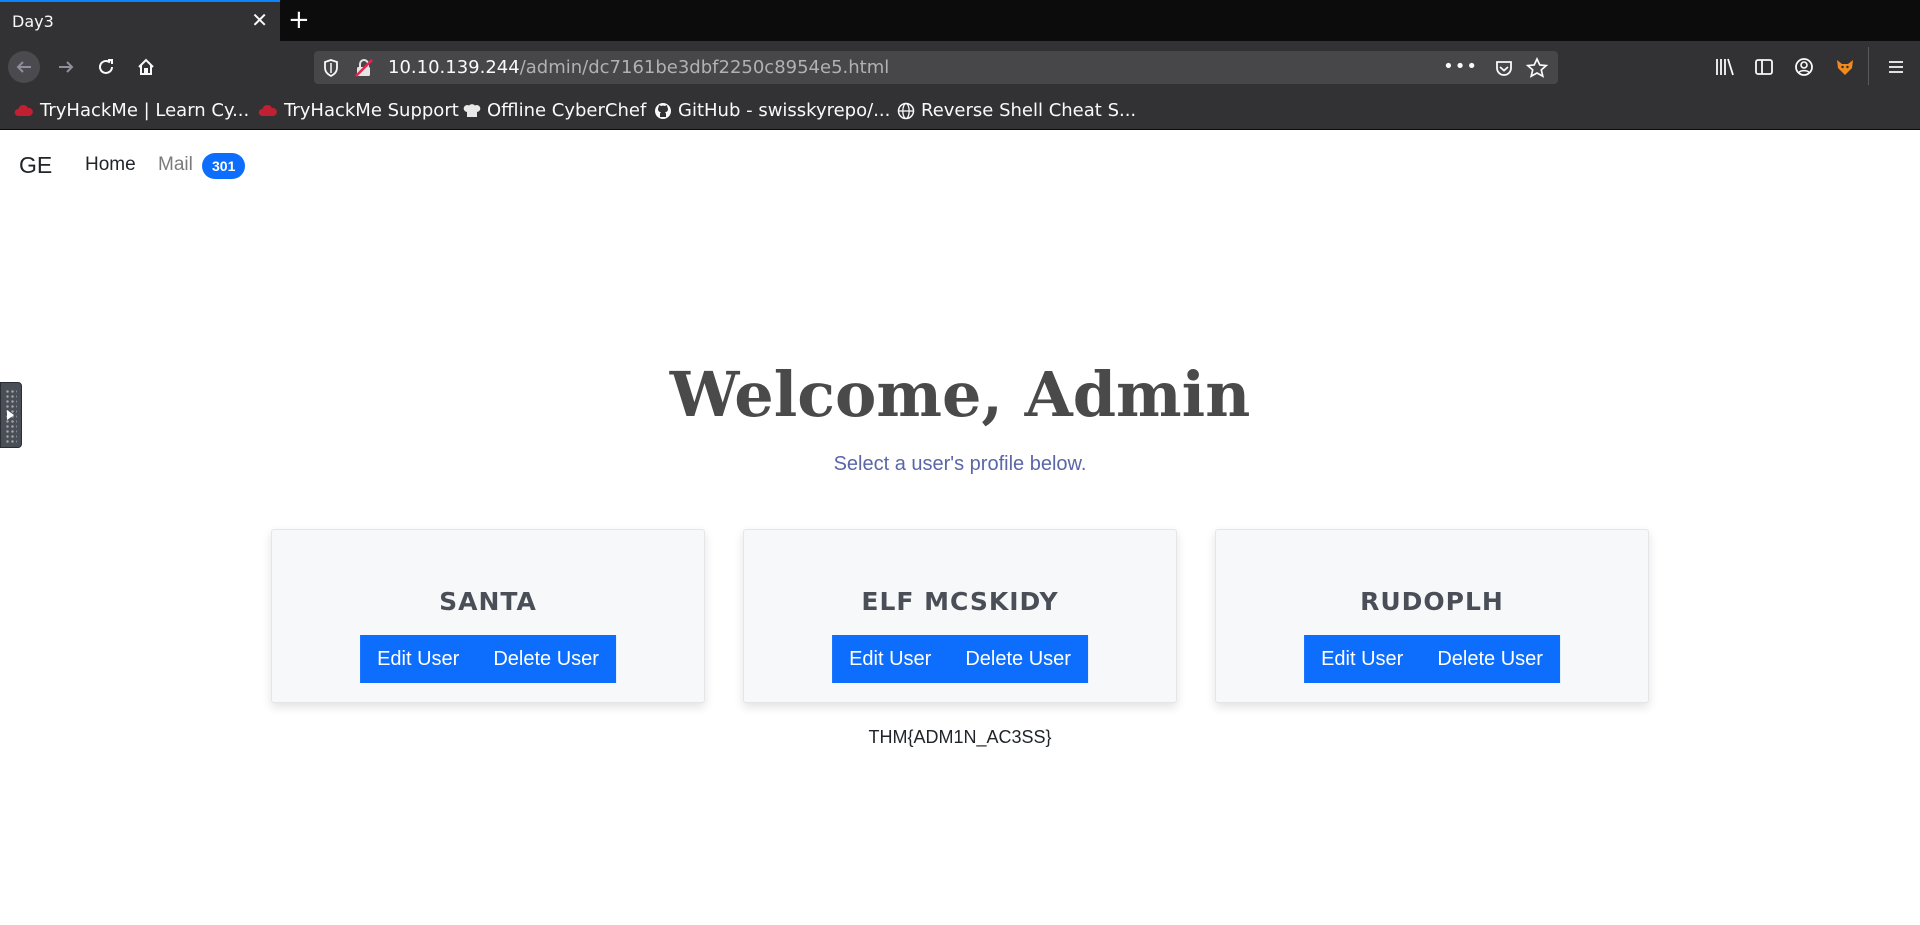 The height and width of the screenshot is (925, 1920). I want to click on reload-button, so click(106, 67).